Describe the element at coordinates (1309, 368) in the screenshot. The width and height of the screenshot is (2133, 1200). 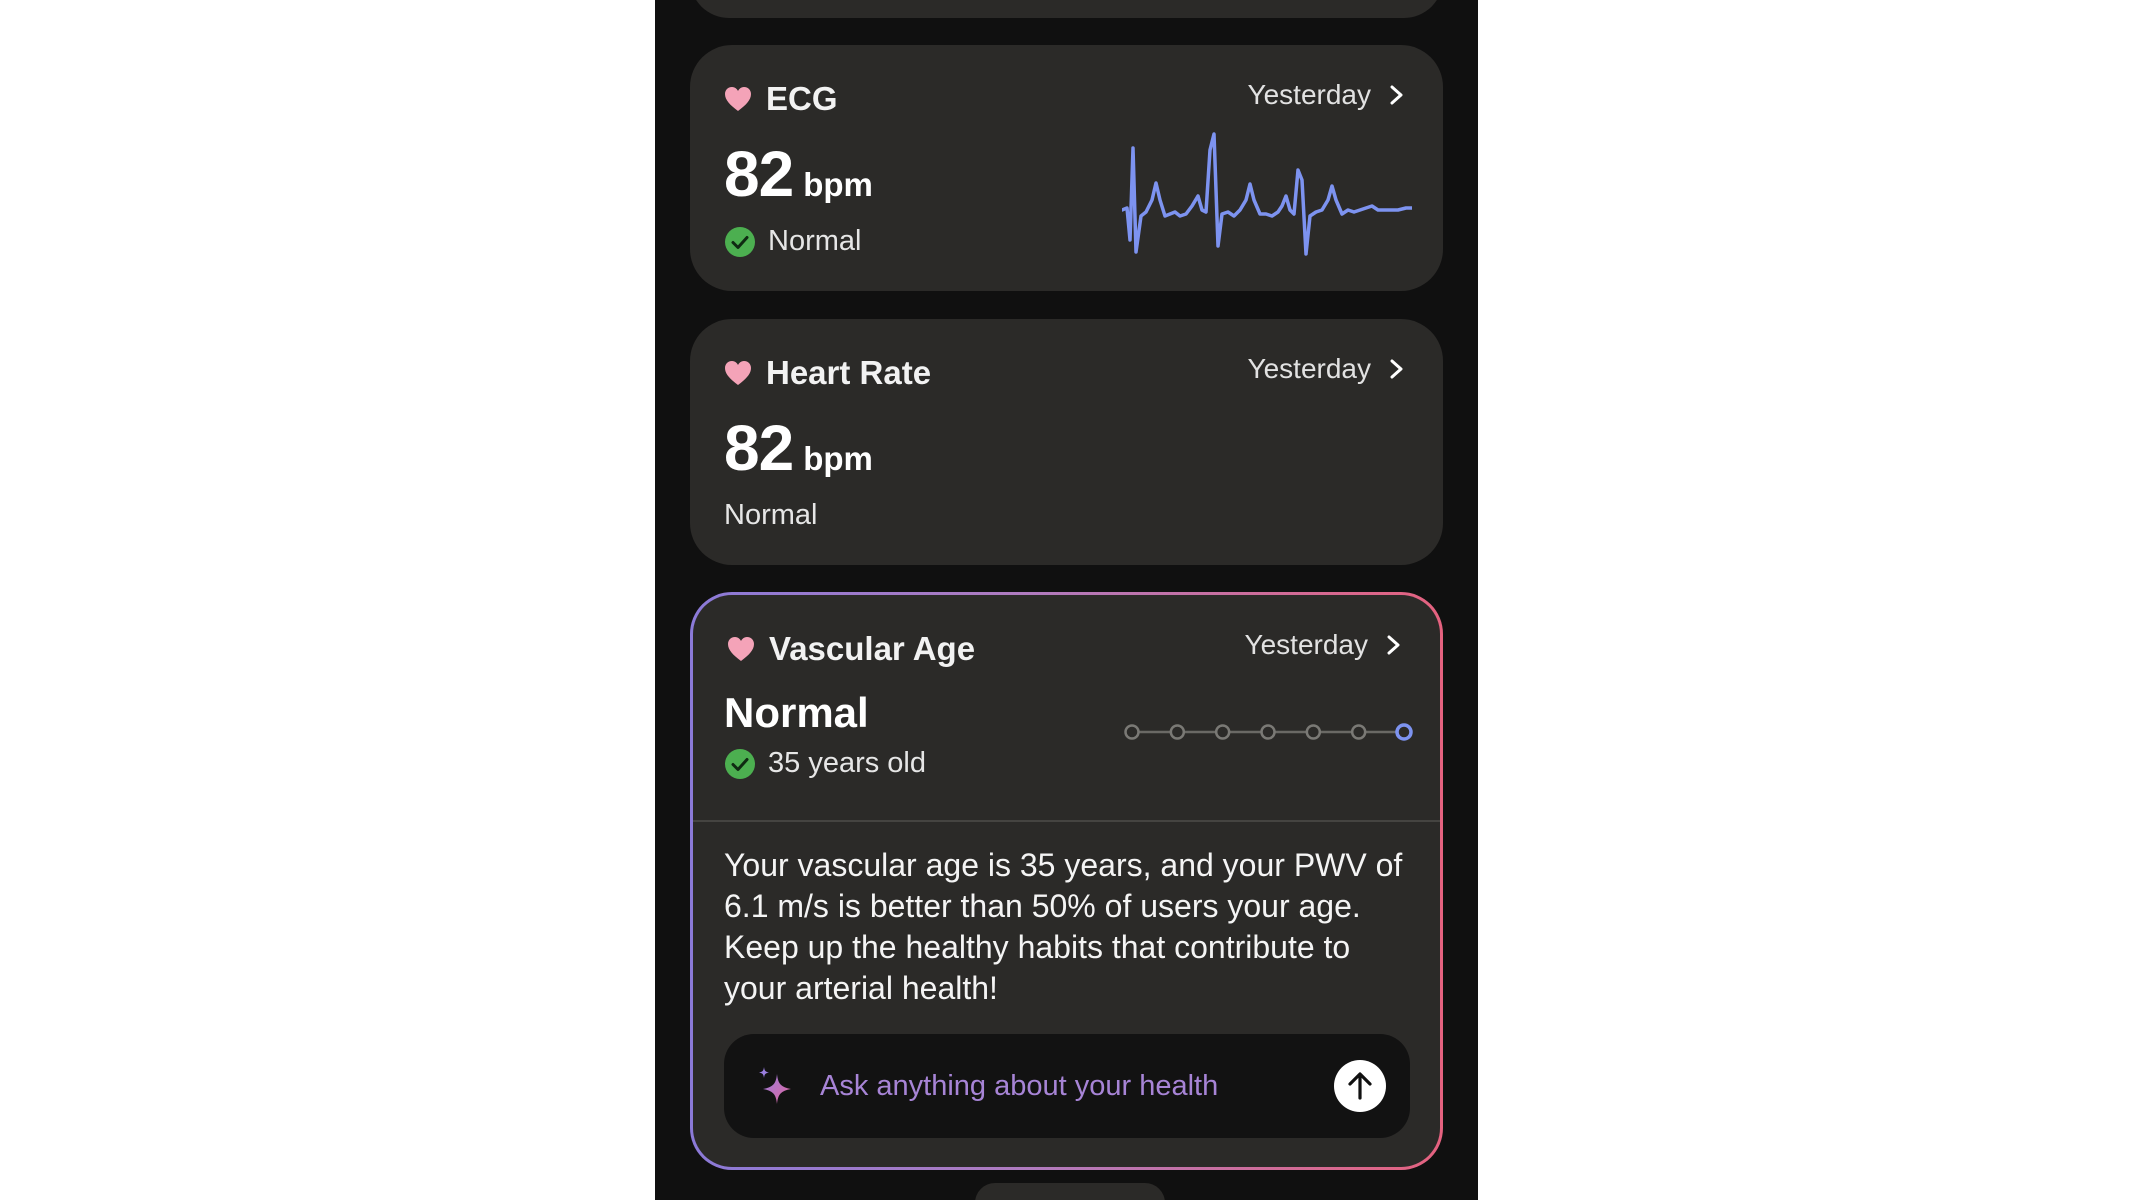
I see `heart-rate-date: Yesterday` at that location.